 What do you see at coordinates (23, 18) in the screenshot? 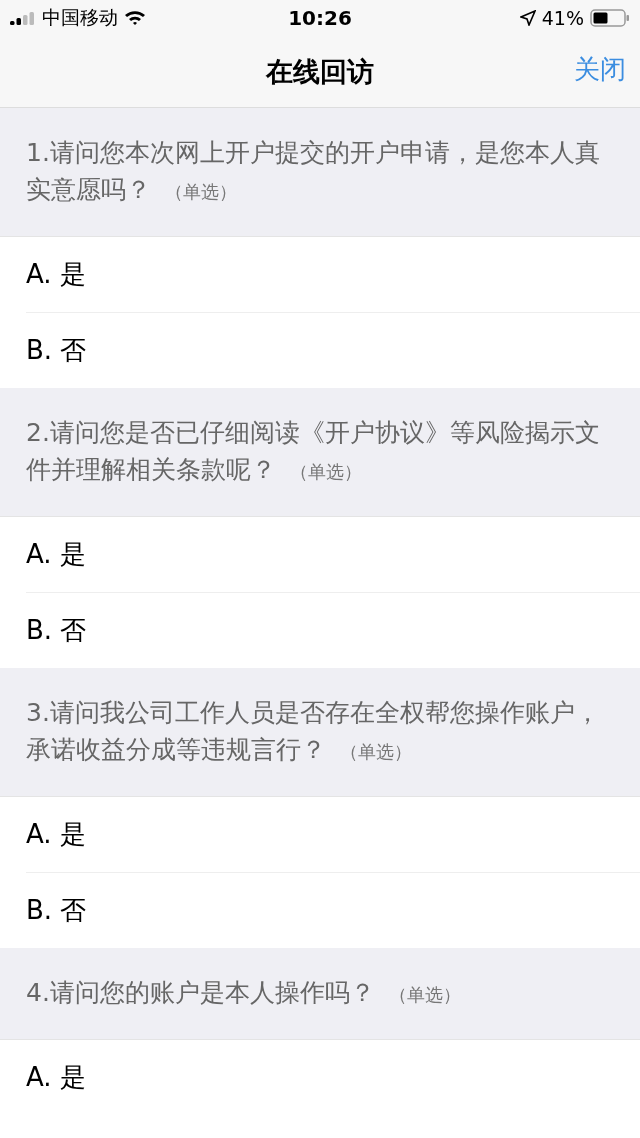
I see `signal-icon` at bounding box center [23, 18].